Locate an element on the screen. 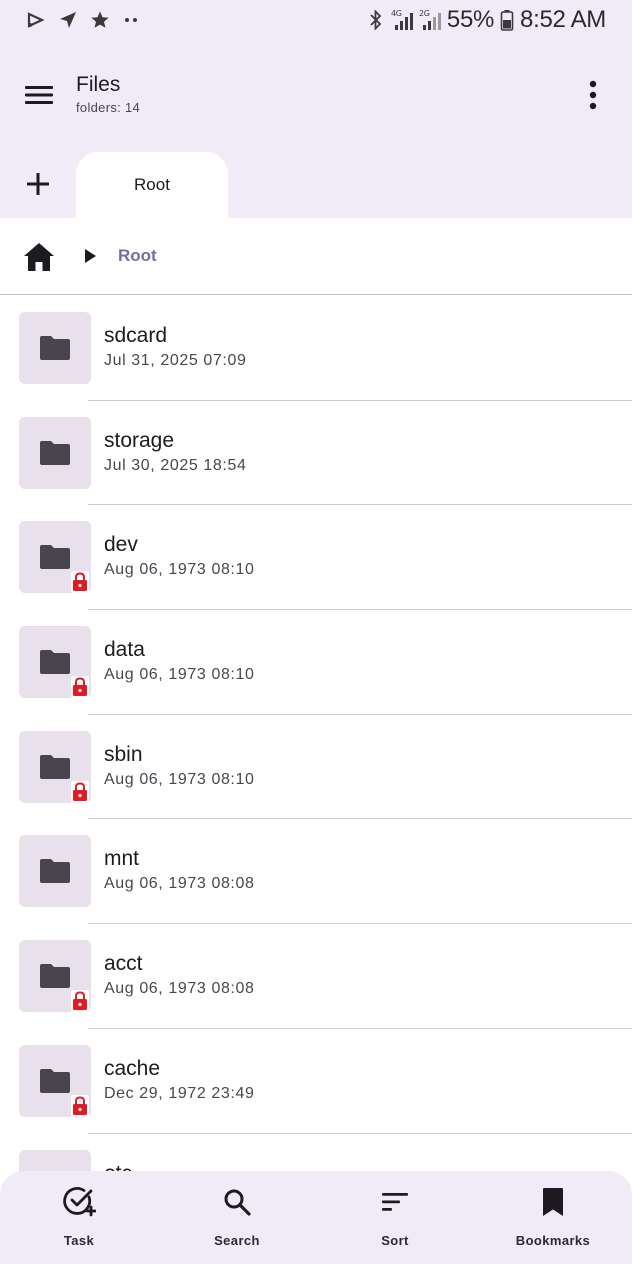 The height and width of the screenshot is (1264, 632). navigation-icon is located at coordinates (68, 20).